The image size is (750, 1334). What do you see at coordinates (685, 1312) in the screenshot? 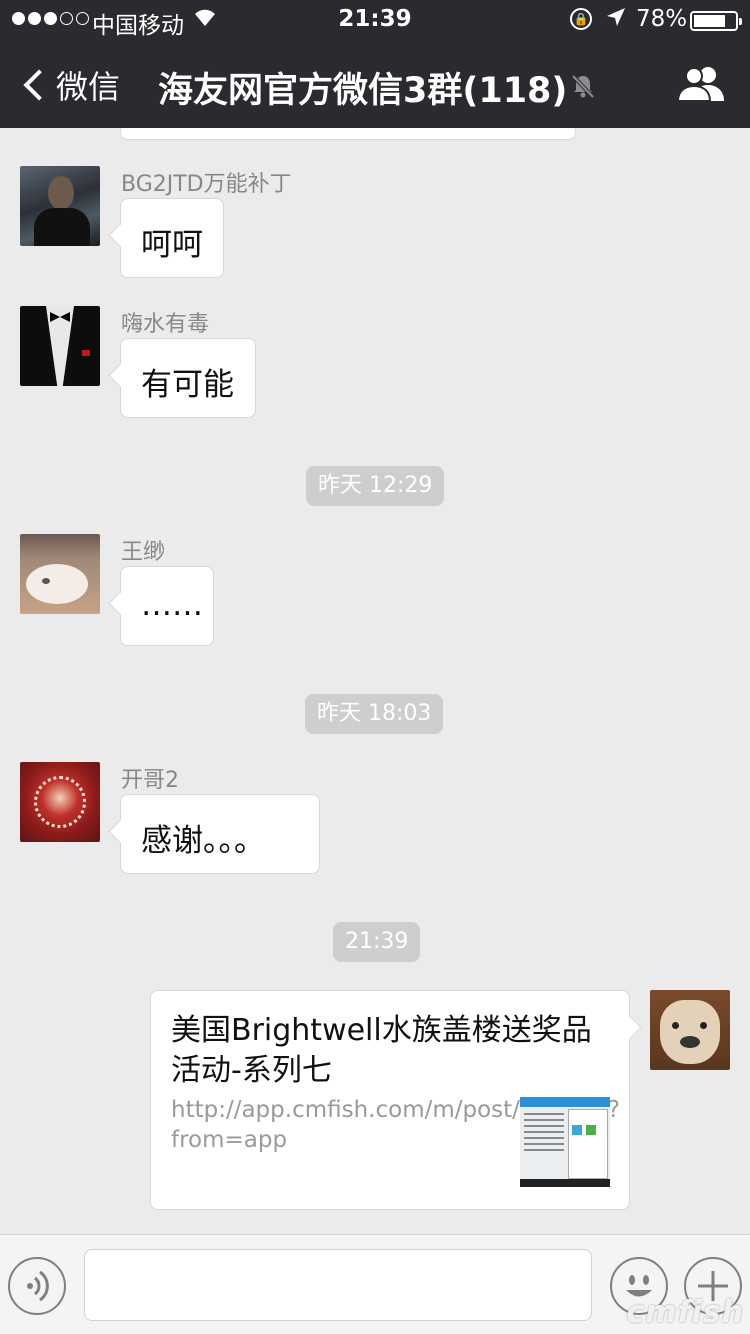
I see `watermark: cmfish` at bounding box center [685, 1312].